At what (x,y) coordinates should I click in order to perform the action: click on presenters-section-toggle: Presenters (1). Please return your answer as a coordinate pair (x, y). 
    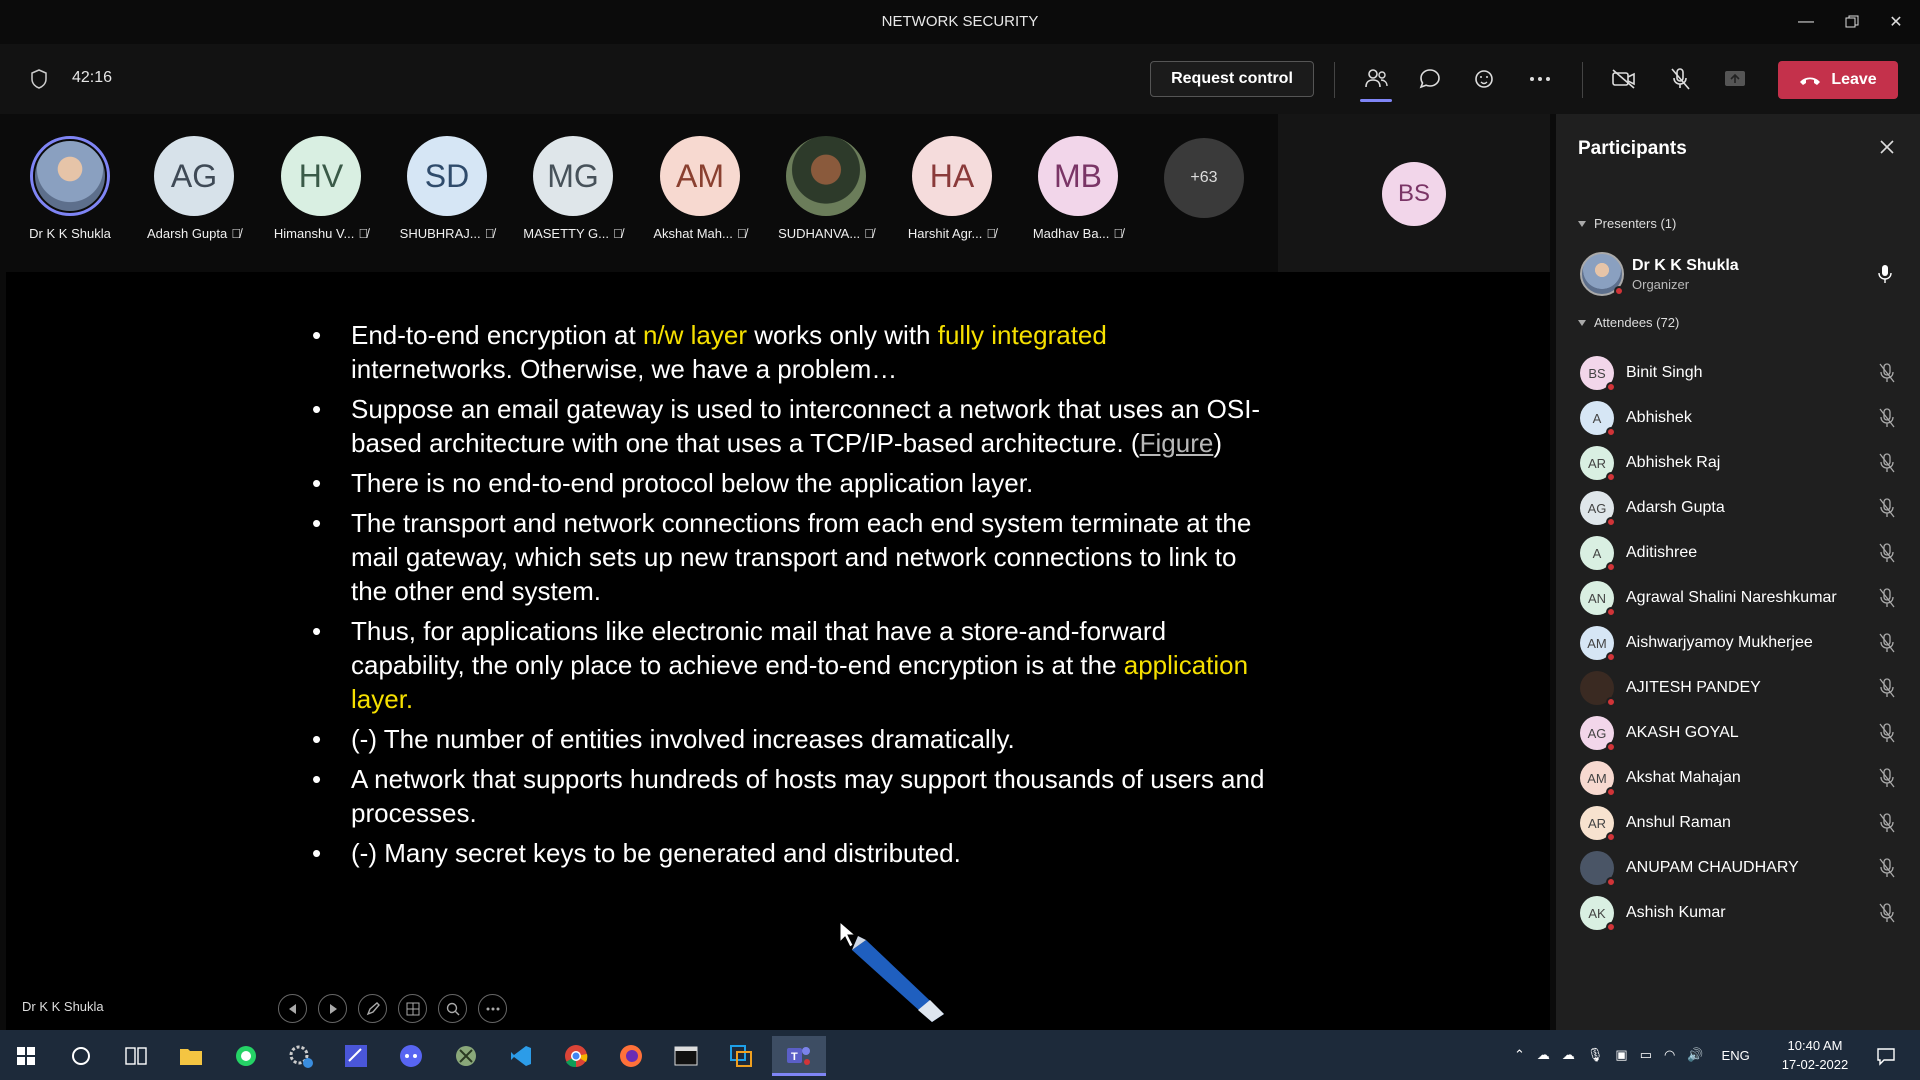
    Looking at the image, I should click on (1627, 223).